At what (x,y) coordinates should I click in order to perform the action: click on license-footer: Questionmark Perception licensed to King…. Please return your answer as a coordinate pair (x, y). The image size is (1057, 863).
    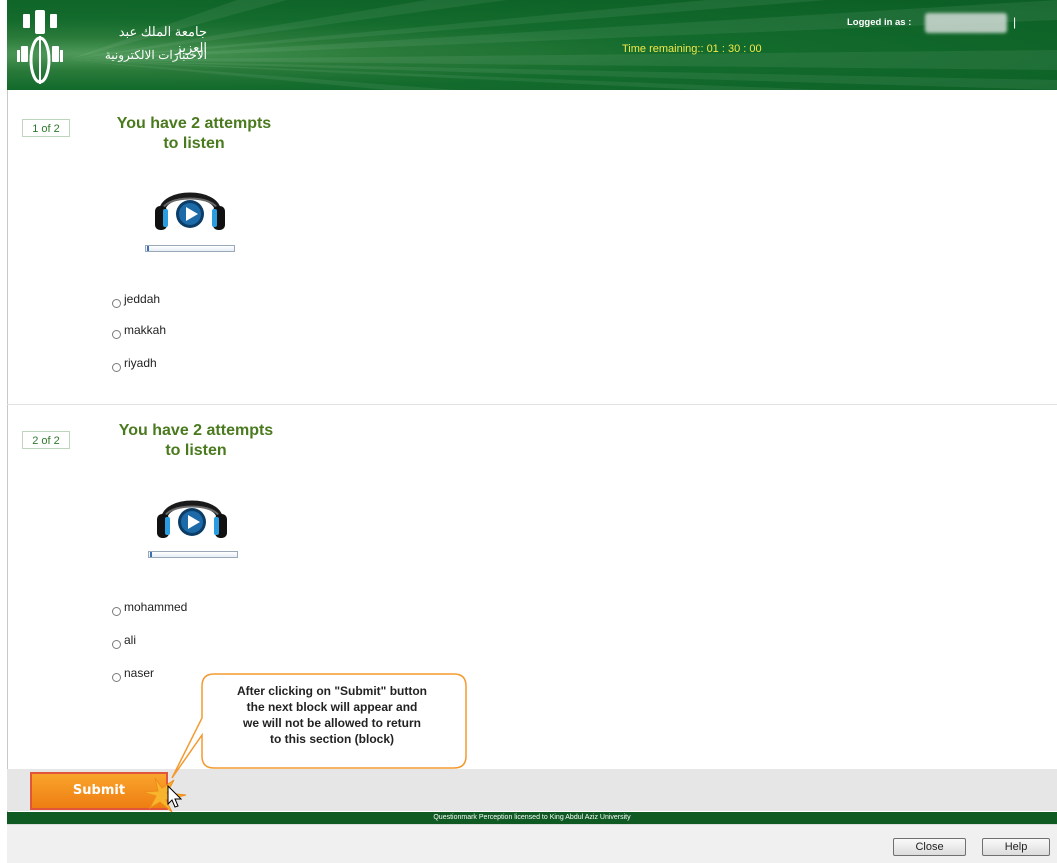
    Looking at the image, I should click on (532, 818).